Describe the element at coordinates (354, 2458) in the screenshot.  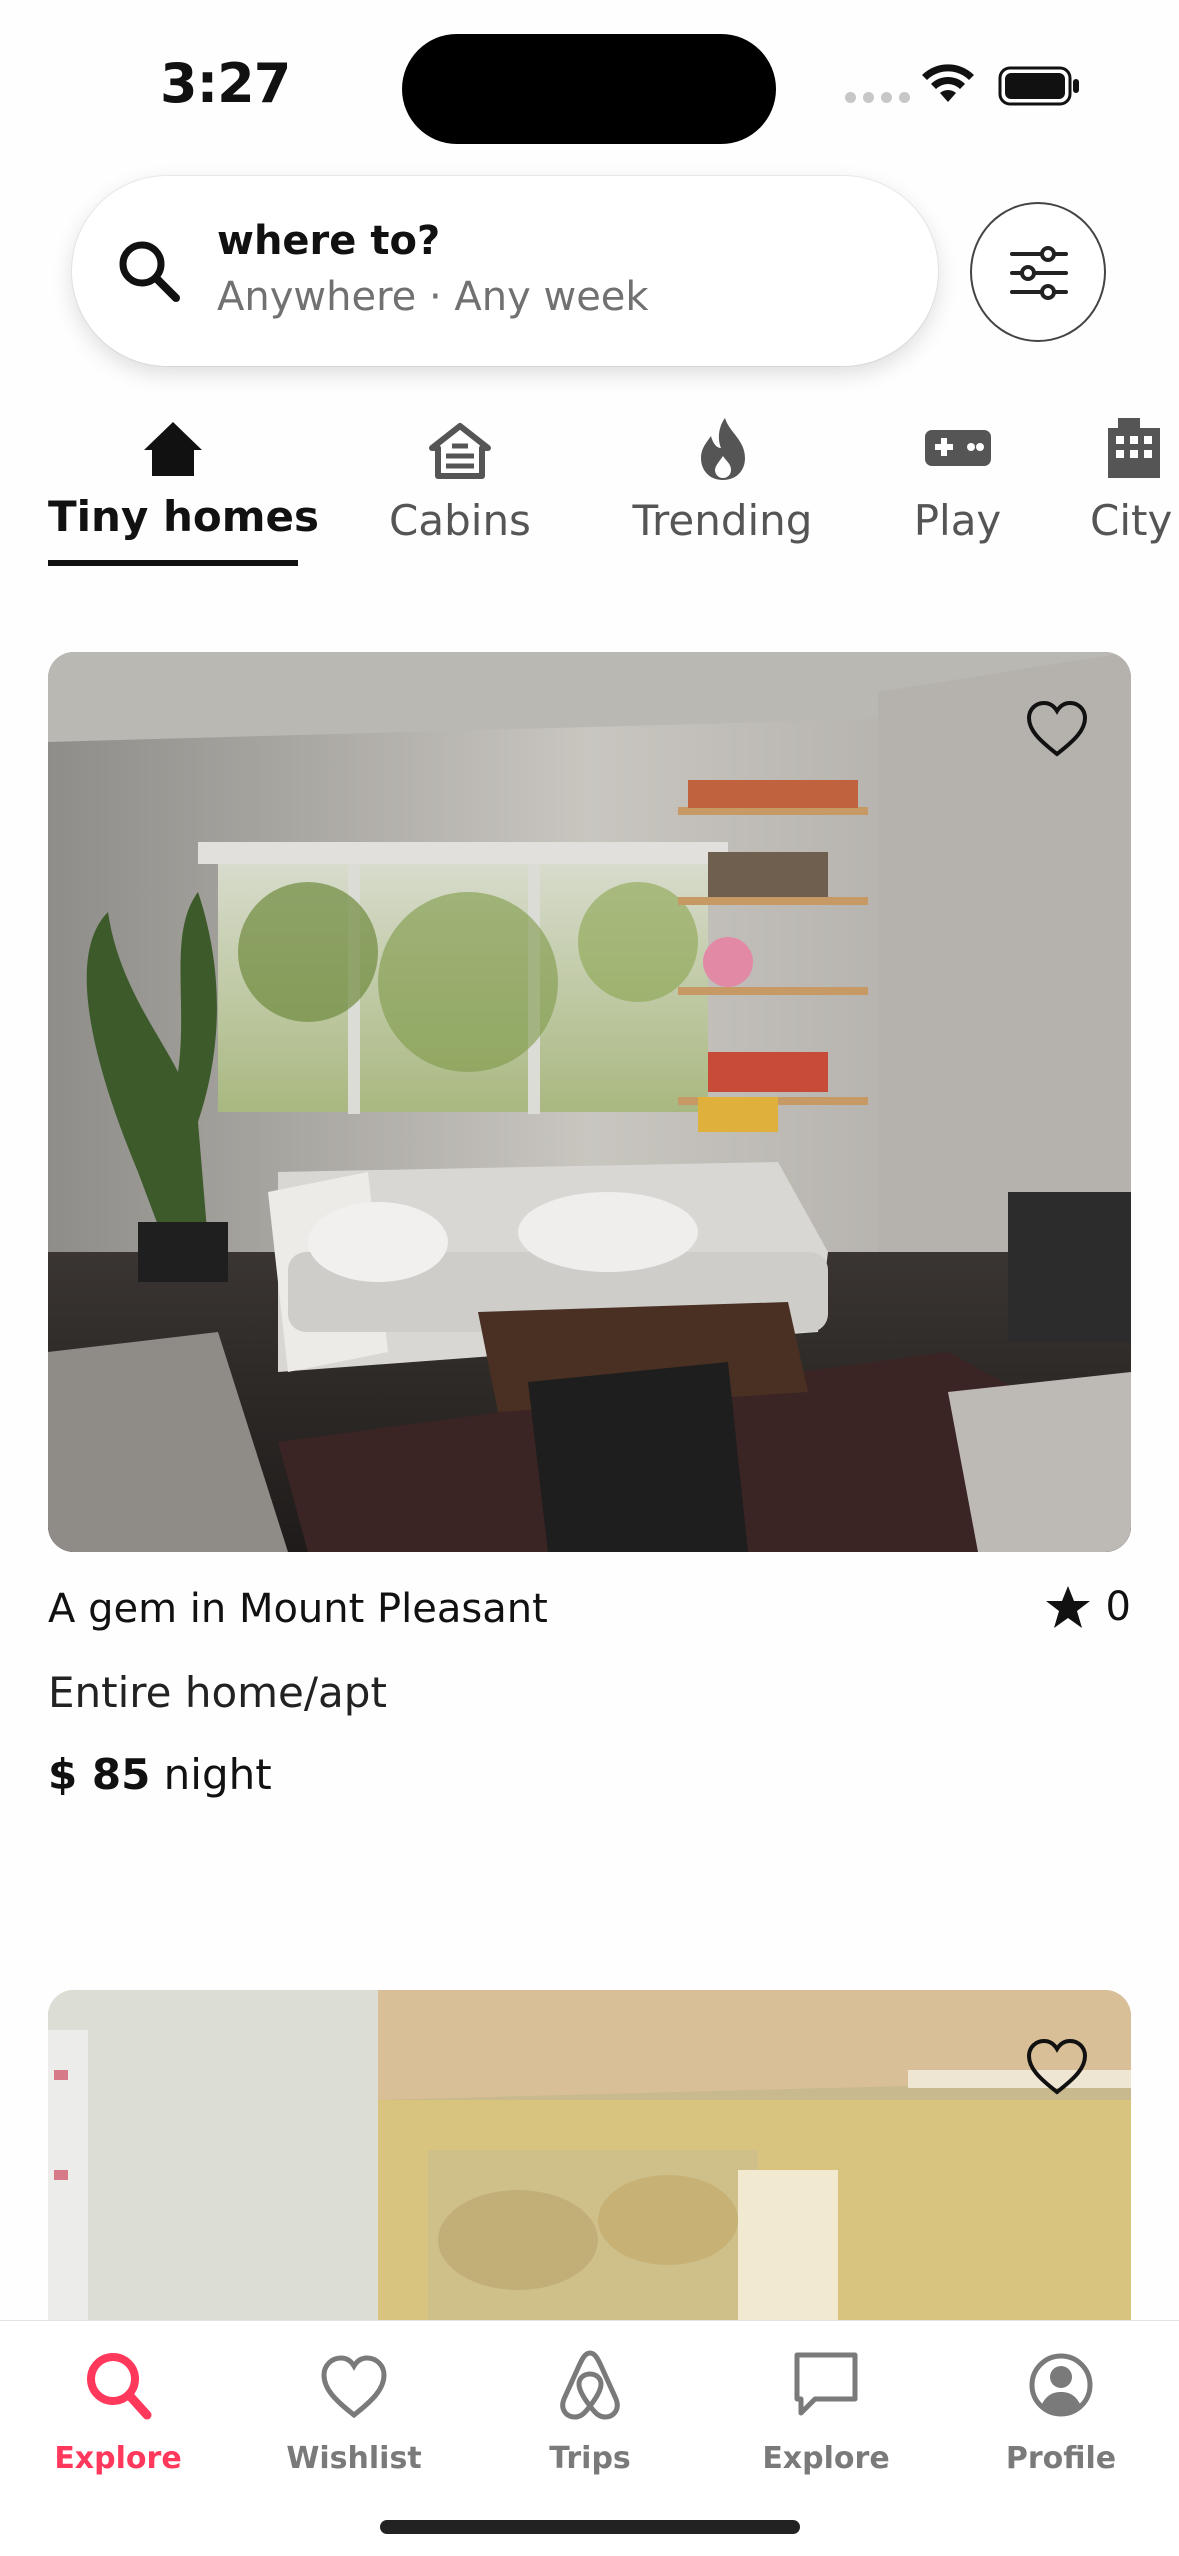
I see `tab-label: Wishlist` at that location.